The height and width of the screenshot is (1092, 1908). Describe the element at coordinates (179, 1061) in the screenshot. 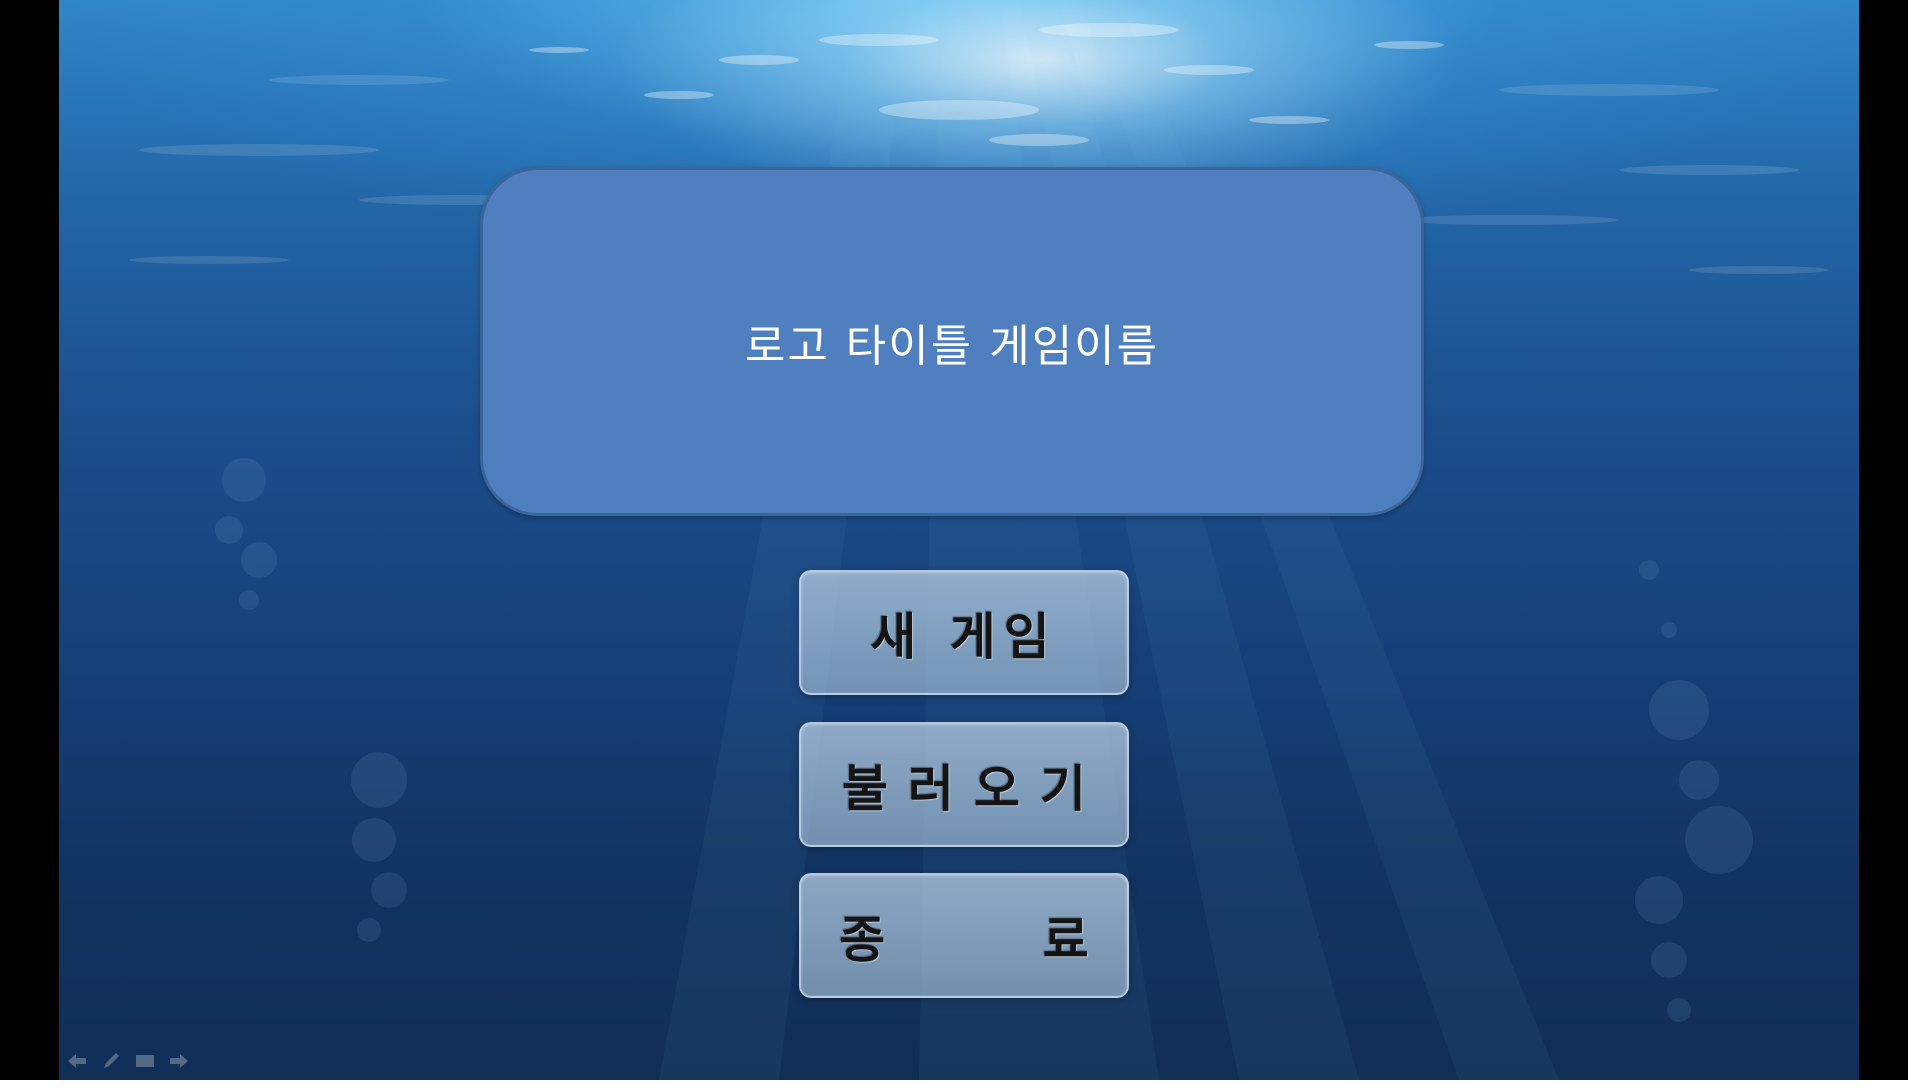

I see `next-slide-icon` at that location.